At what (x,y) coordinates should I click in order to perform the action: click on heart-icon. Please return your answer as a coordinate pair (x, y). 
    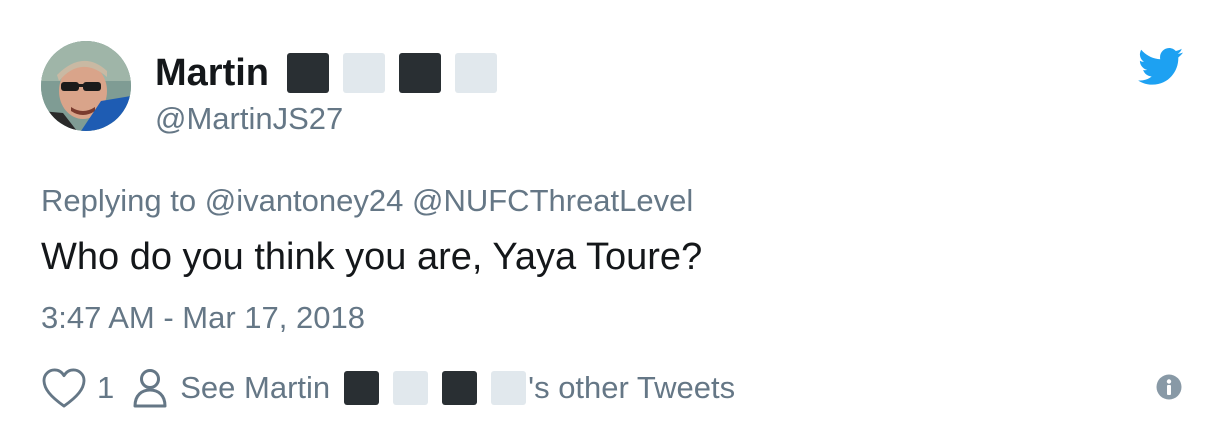
    Looking at the image, I should click on (64, 388).